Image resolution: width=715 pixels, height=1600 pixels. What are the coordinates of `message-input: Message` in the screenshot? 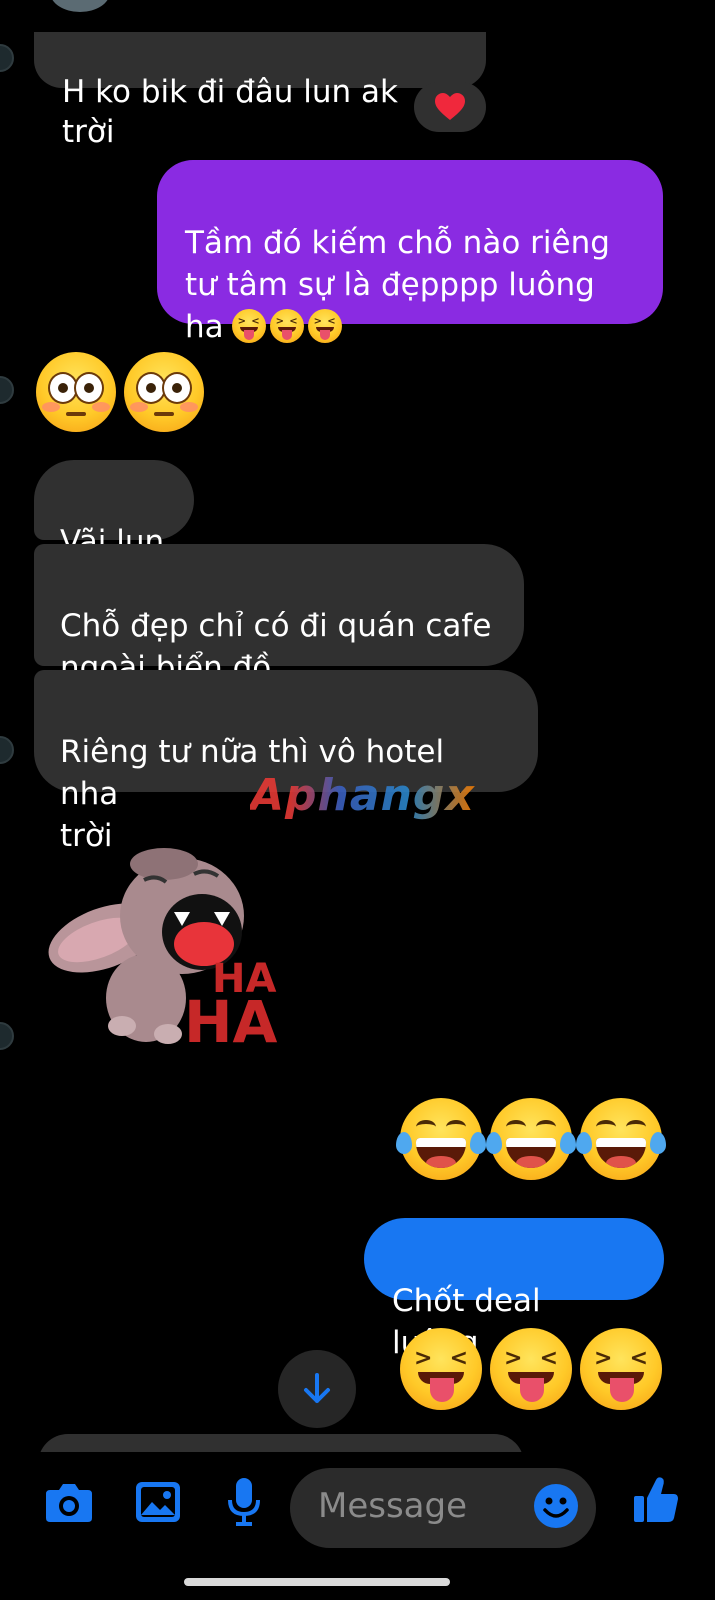 It's located at (443, 1508).